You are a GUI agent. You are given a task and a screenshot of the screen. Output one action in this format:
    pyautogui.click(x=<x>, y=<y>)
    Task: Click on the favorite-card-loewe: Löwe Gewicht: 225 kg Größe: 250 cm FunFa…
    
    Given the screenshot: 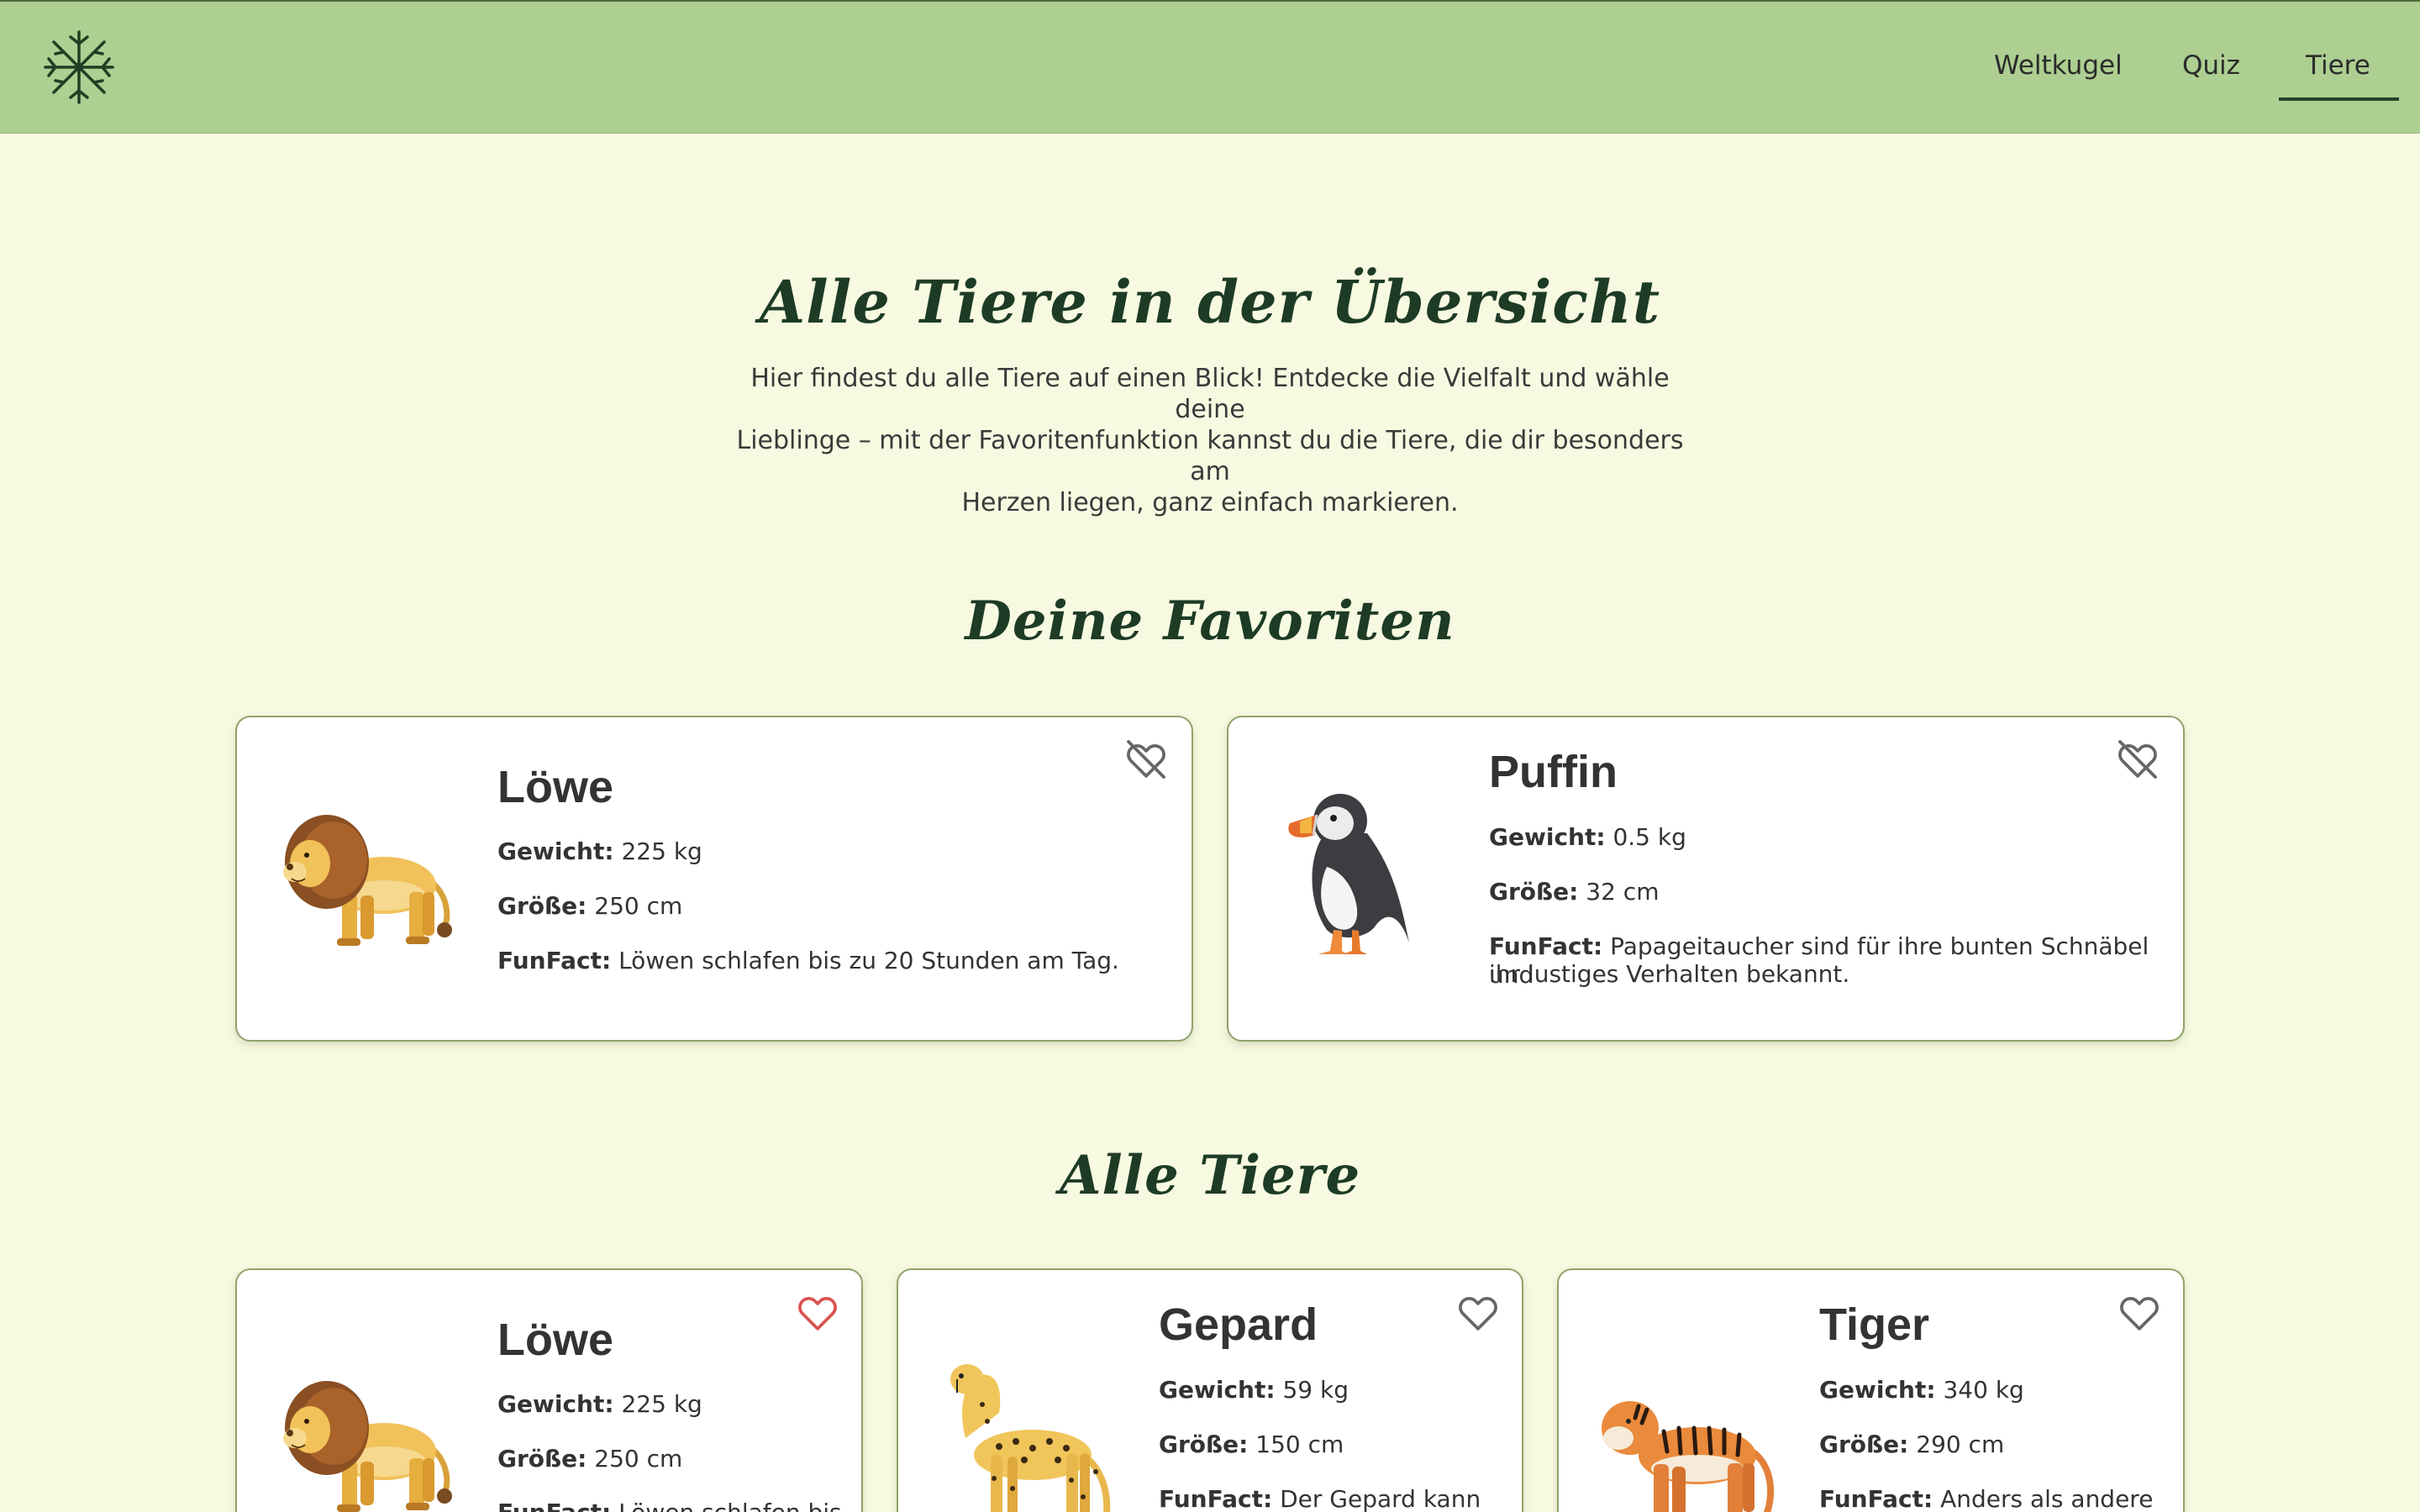 What is the action you would take?
    pyautogui.click(x=714, y=879)
    